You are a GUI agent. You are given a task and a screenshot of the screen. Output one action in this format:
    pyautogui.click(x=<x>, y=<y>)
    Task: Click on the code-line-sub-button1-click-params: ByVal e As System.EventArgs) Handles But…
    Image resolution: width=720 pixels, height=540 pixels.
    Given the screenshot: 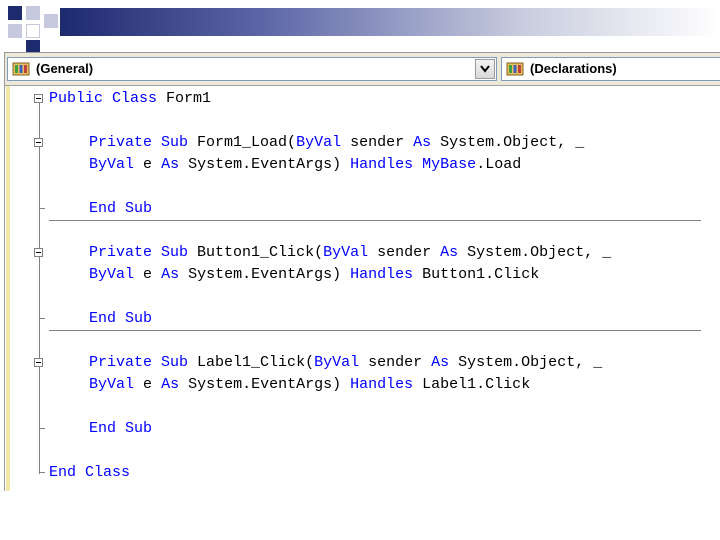 What is the action you would take?
    pyautogui.click(x=314, y=274)
    